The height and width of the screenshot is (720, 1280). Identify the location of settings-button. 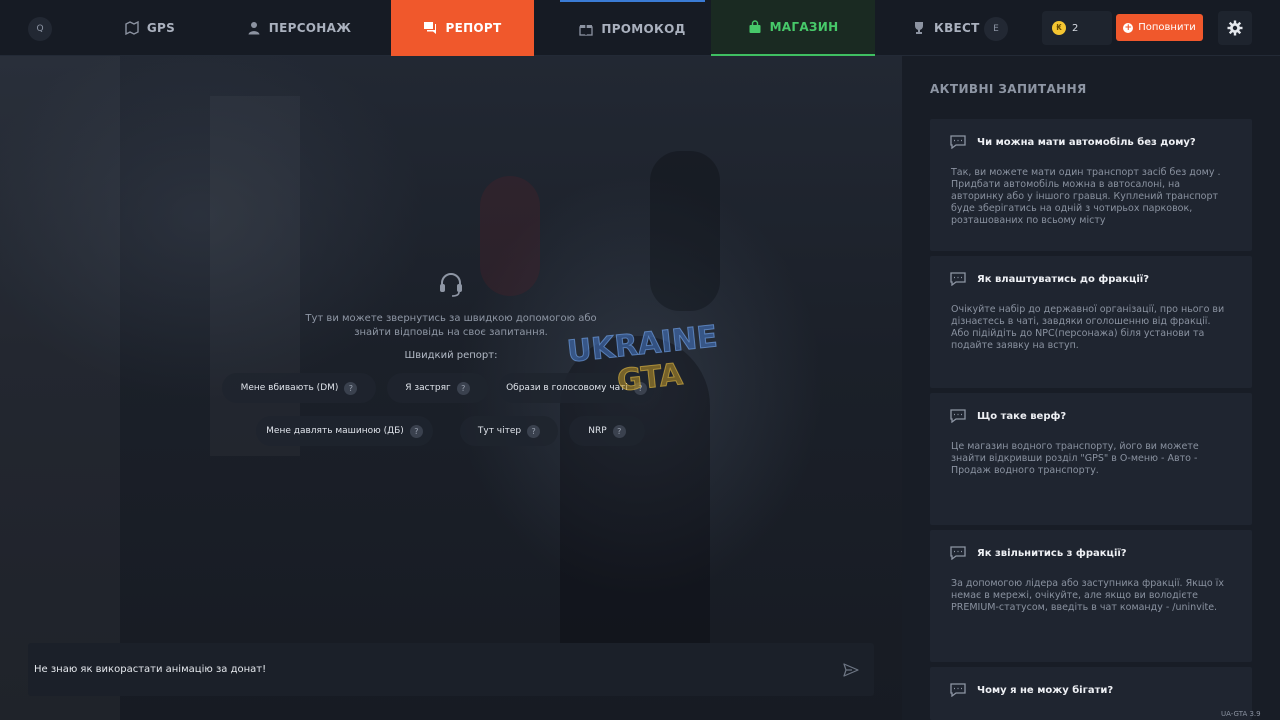
(1235, 28).